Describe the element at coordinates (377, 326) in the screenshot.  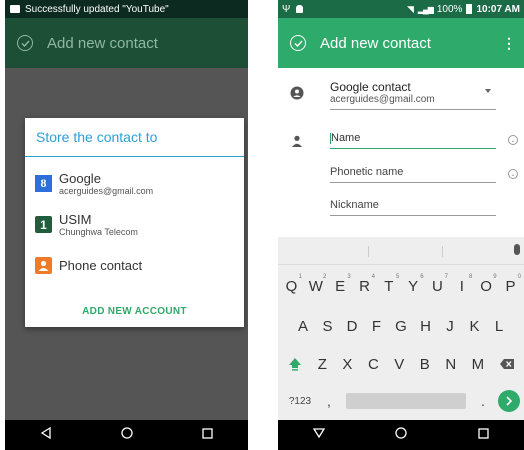
I see `keyboard-key: F` at that location.